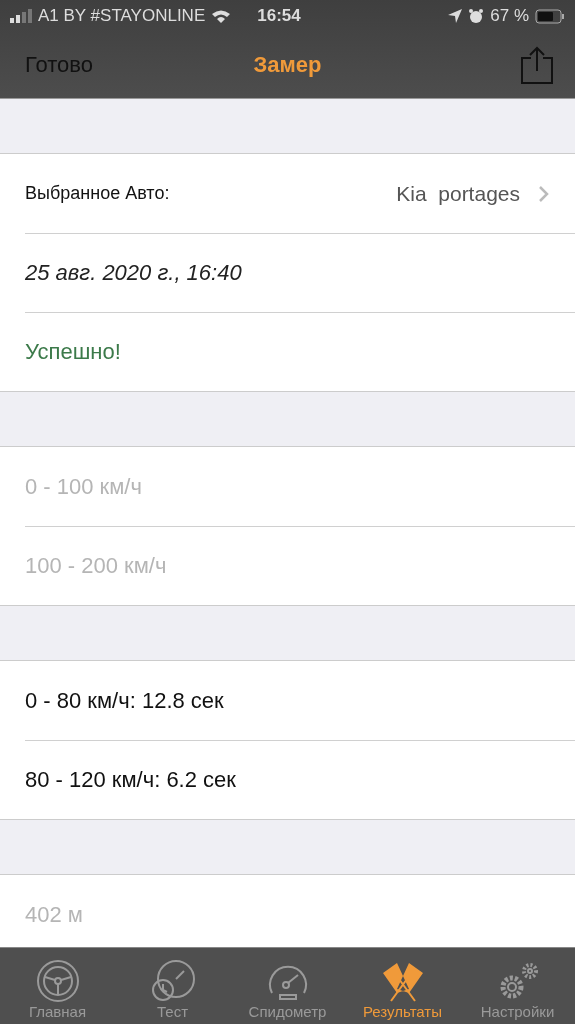 The height and width of the screenshot is (1024, 575). Describe the element at coordinates (124, 700) in the screenshot. I see `result-text: 0 - 80 км/ч: 12.8 сек` at that location.